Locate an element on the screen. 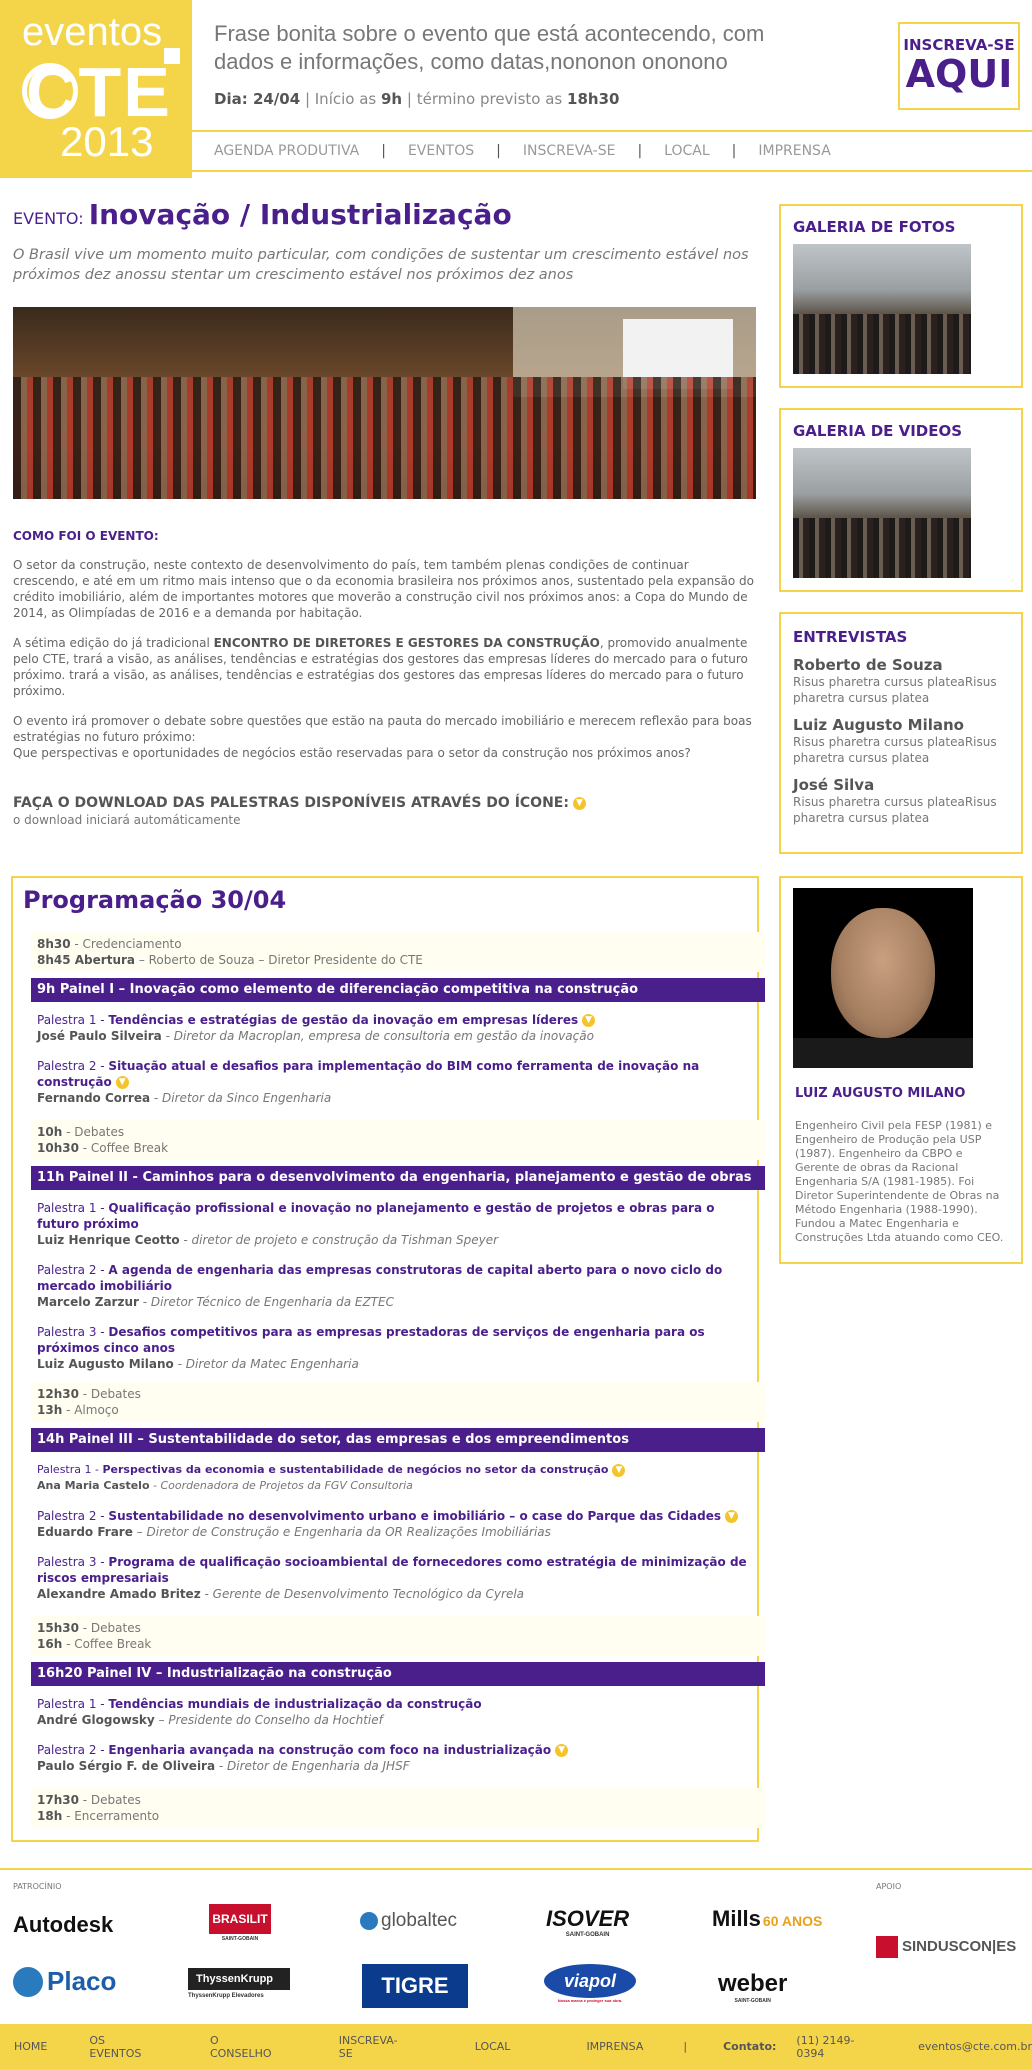 The height and width of the screenshot is (2069, 1032). speaker-portrait is located at coordinates (883, 978).